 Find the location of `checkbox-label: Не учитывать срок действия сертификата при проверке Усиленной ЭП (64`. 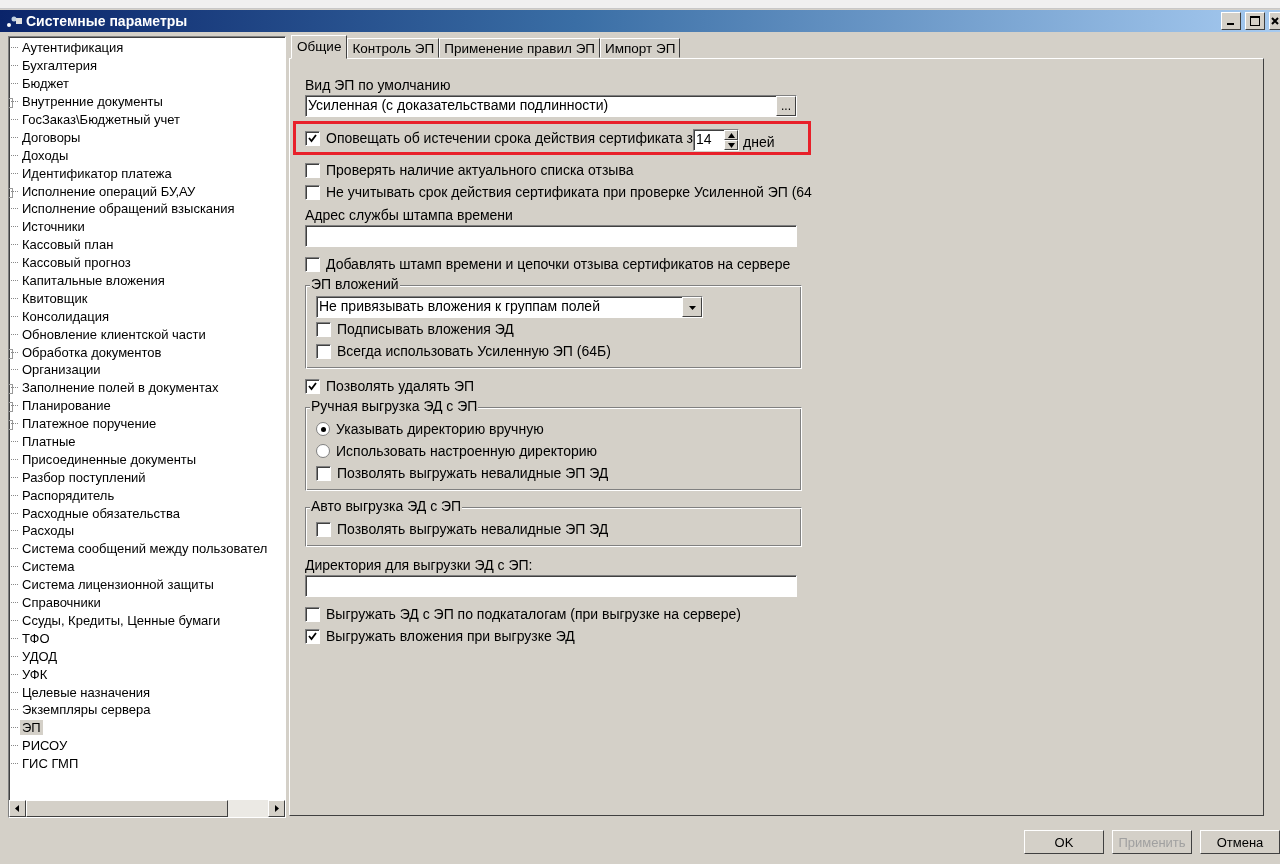

checkbox-label: Не учитывать срок действия сертификата при проверке Усиленной ЭП (64 is located at coordinates (569, 192).